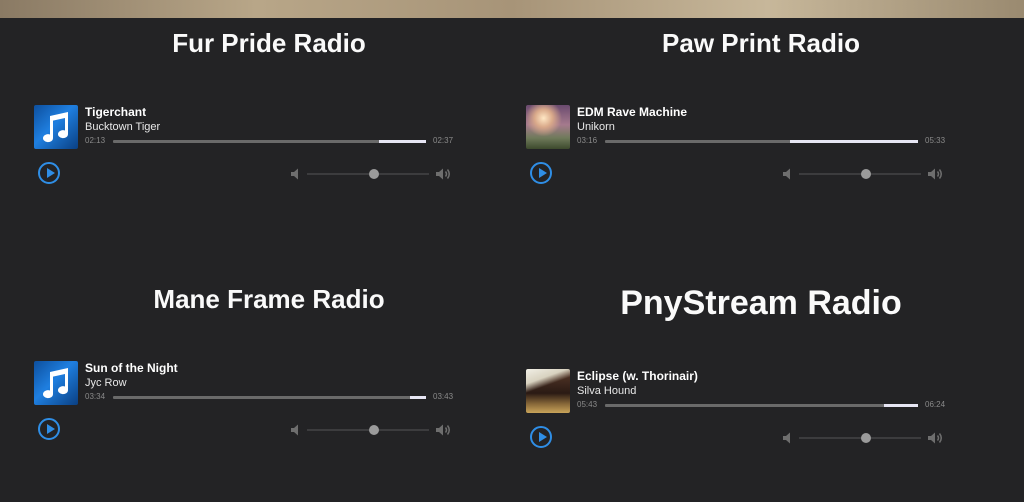 The height and width of the screenshot is (502, 1024). What do you see at coordinates (637, 376) in the screenshot?
I see `track-title: Eclipse (w. Thorinair)` at bounding box center [637, 376].